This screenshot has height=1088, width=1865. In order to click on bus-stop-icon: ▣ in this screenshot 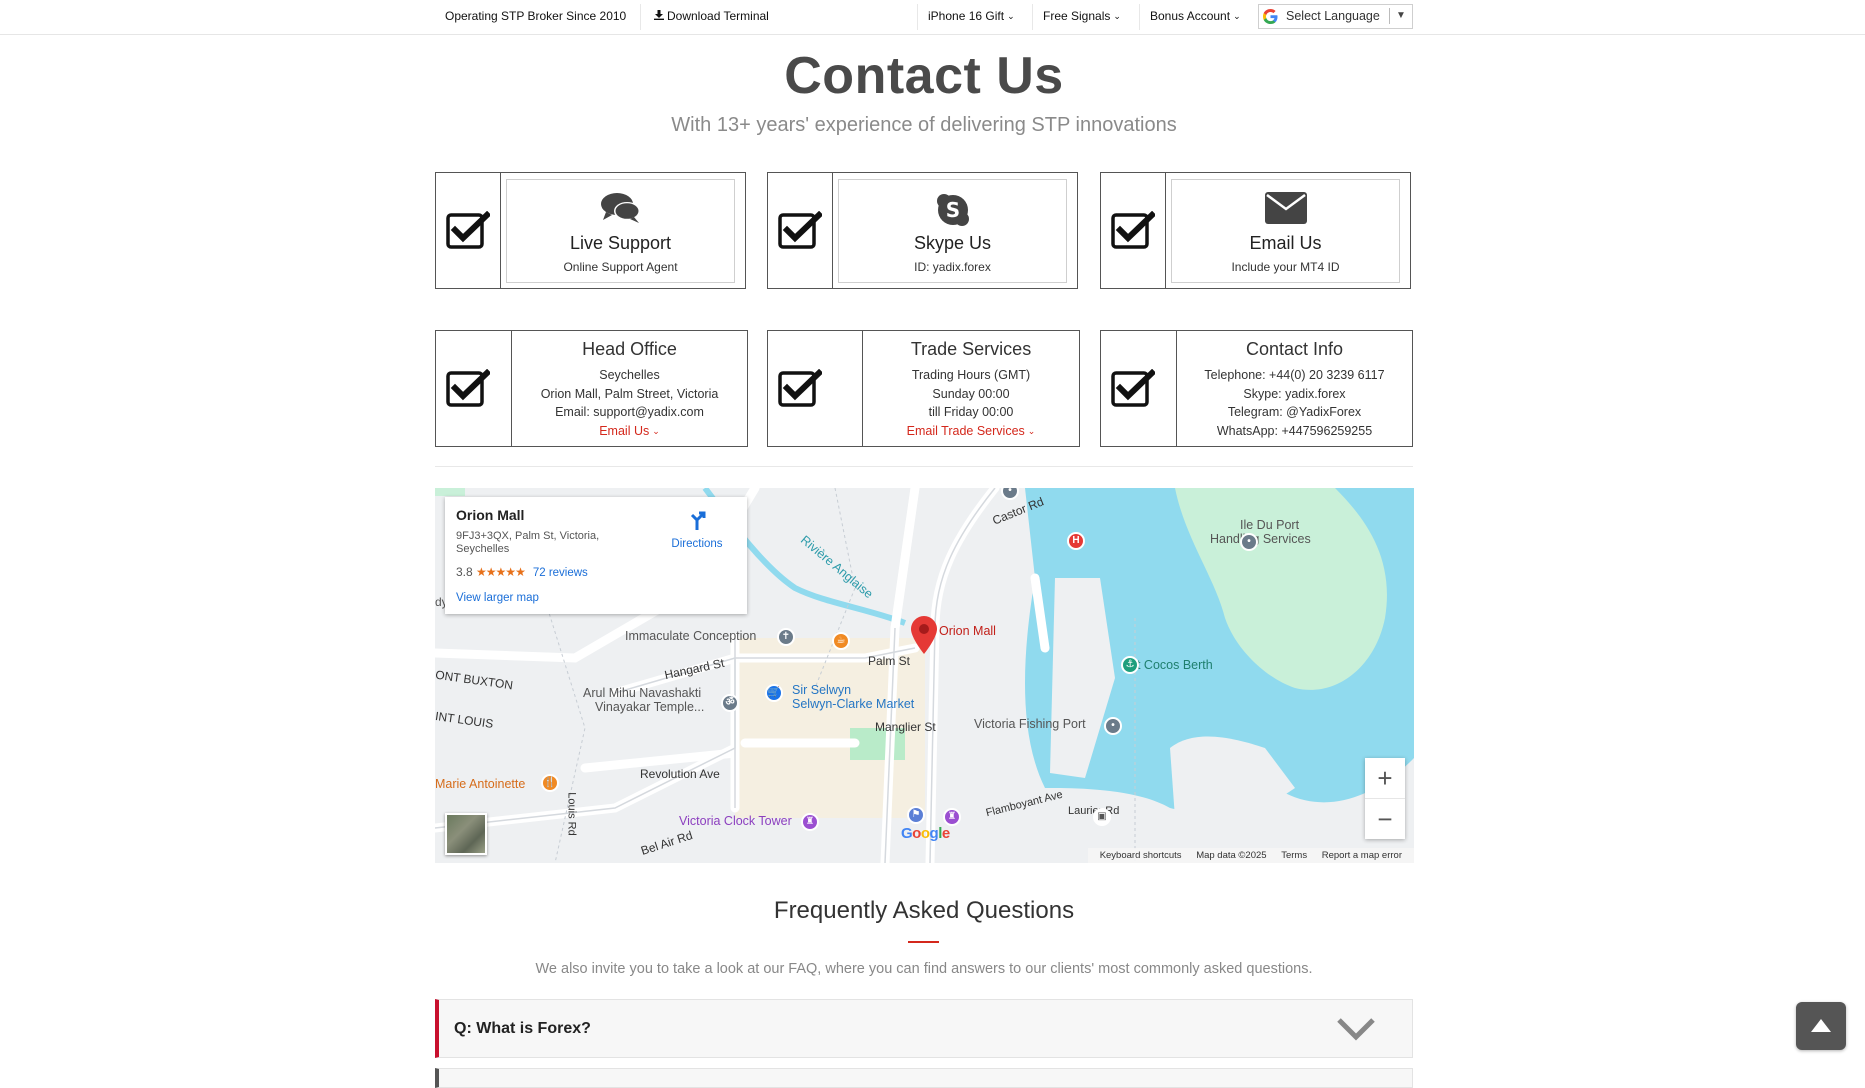, I will do `click(1102, 817)`.